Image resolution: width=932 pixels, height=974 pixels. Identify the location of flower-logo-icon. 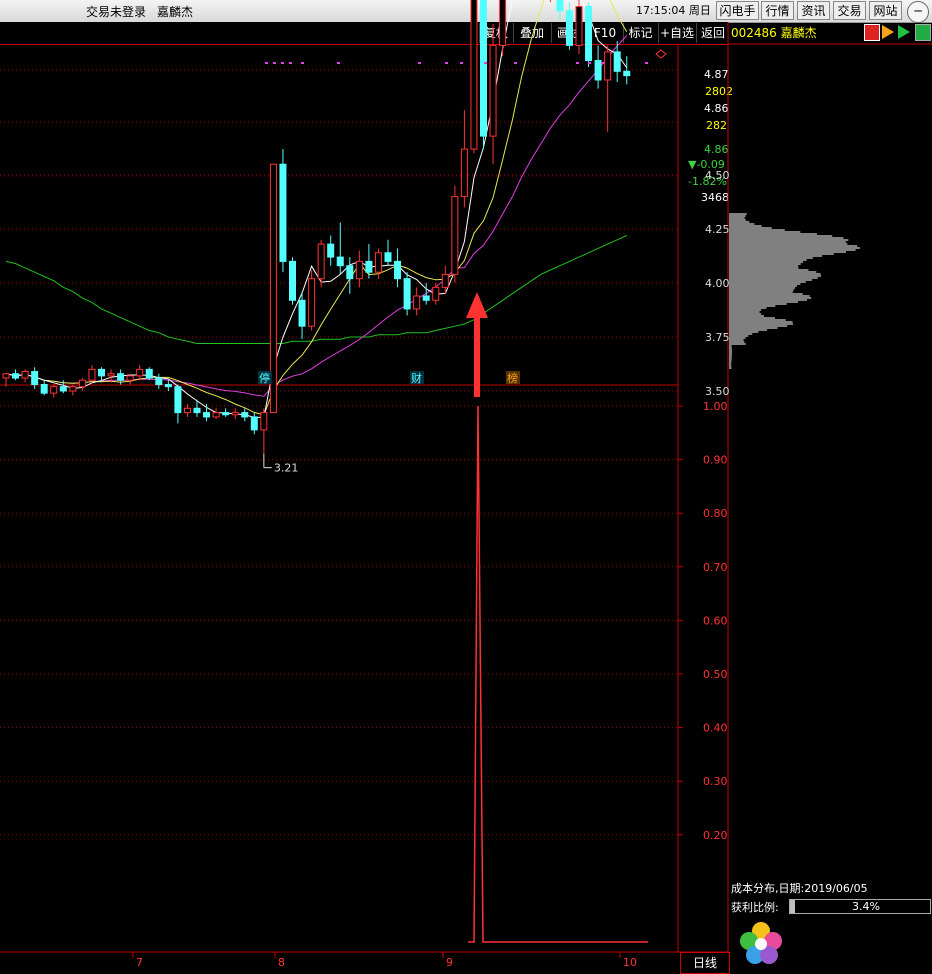
(761, 943).